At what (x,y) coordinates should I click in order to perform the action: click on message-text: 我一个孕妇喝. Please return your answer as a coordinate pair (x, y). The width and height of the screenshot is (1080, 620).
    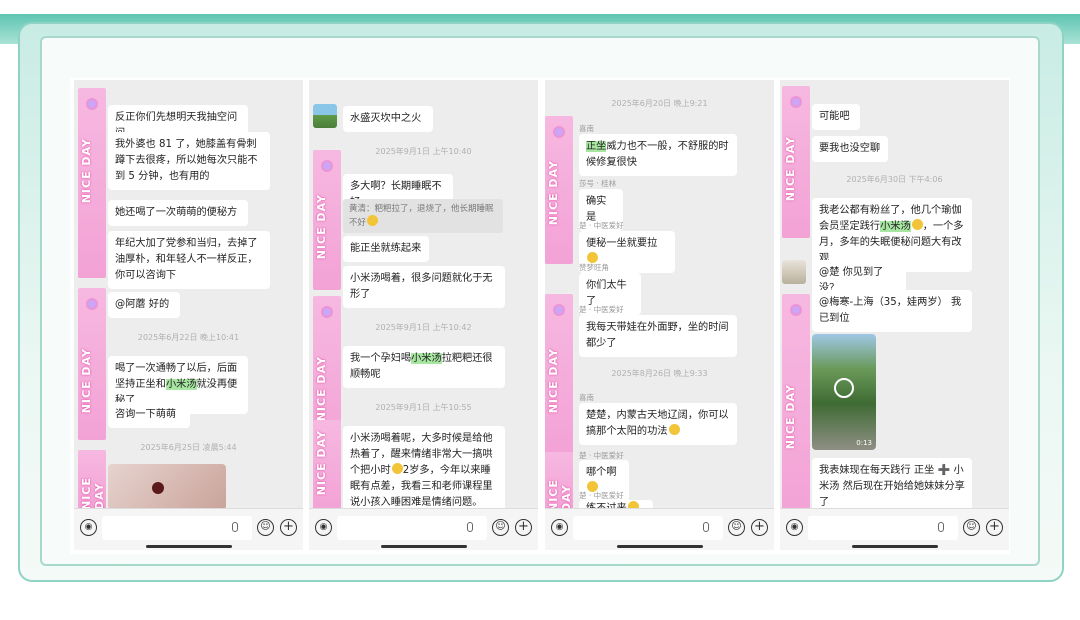
    Looking at the image, I should click on (381, 358).